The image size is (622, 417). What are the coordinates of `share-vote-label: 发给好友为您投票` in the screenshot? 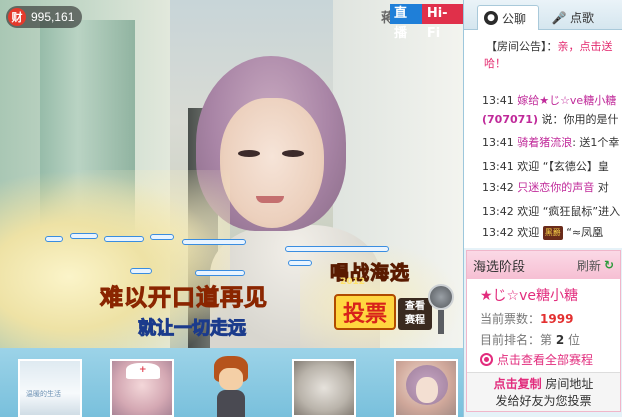 It's located at (543, 401).